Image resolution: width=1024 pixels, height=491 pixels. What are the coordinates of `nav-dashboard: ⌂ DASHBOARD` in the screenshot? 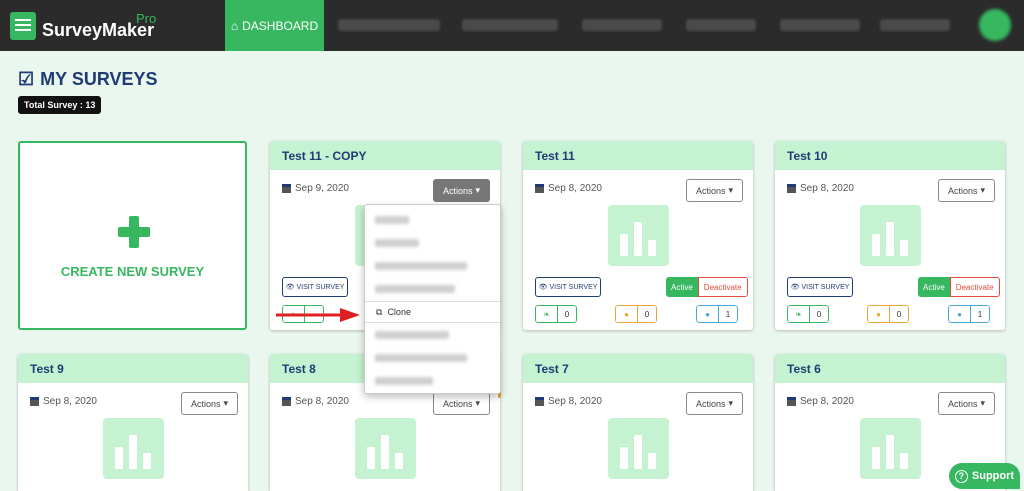 It's located at (274, 25).